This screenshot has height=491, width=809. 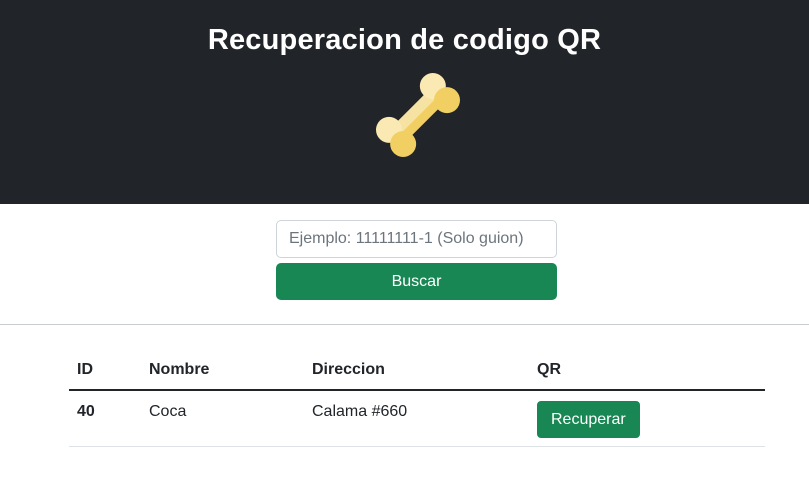 I want to click on cell-id: 40, so click(x=105, y=418).